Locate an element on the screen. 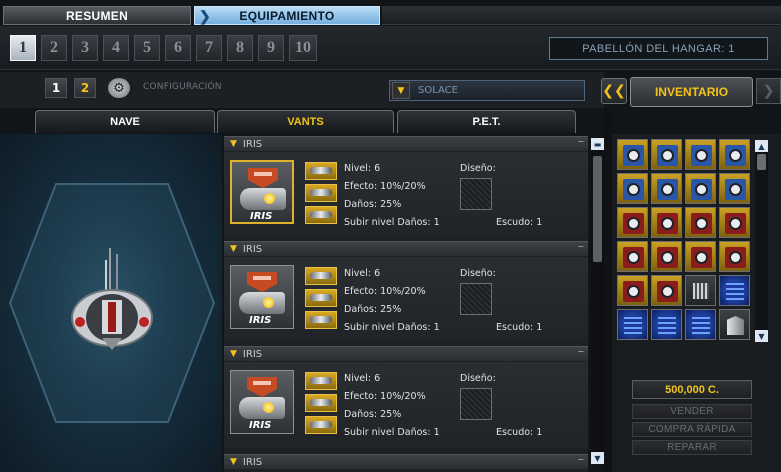  config-button-9: 9 is located at coordinates (271, 48).